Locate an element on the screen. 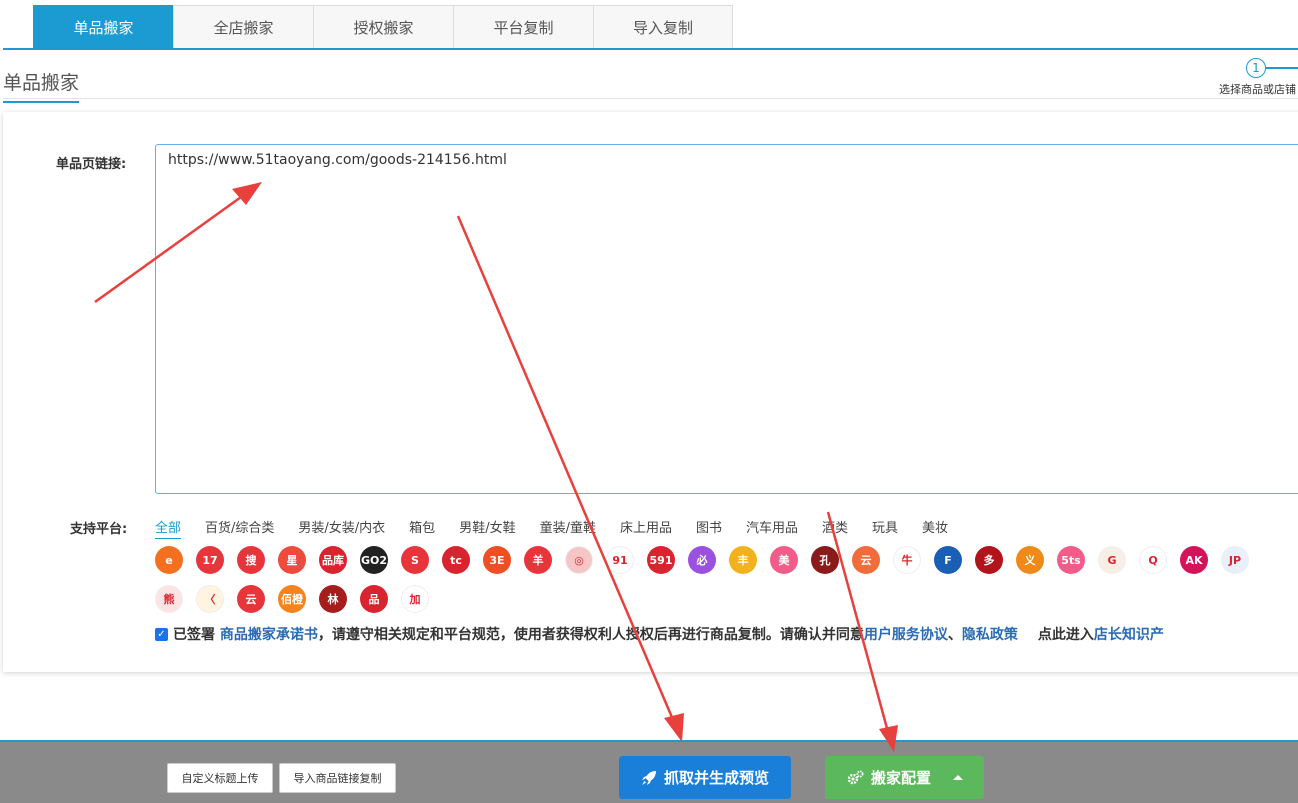  platform-icon: G is located at coordinates (1112, 560).